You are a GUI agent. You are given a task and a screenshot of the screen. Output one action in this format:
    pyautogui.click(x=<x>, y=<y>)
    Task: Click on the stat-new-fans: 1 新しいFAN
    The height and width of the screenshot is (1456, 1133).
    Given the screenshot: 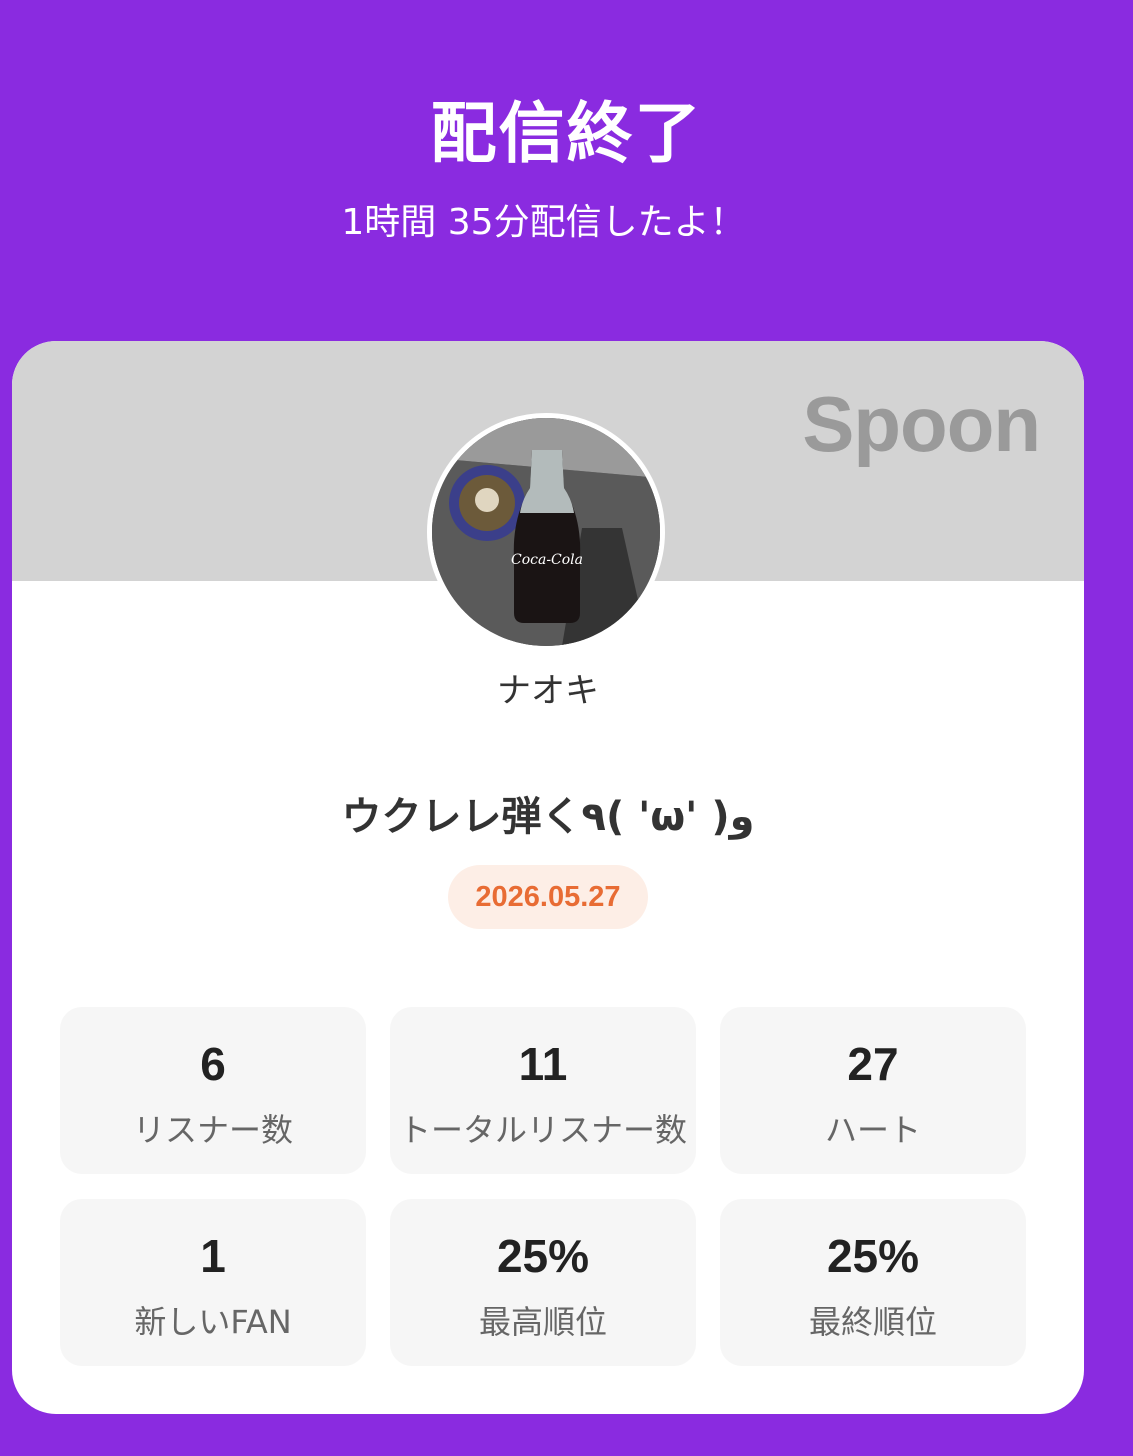 What is the action you would take?
    pyautogui.click(x=213, y=1282)
    